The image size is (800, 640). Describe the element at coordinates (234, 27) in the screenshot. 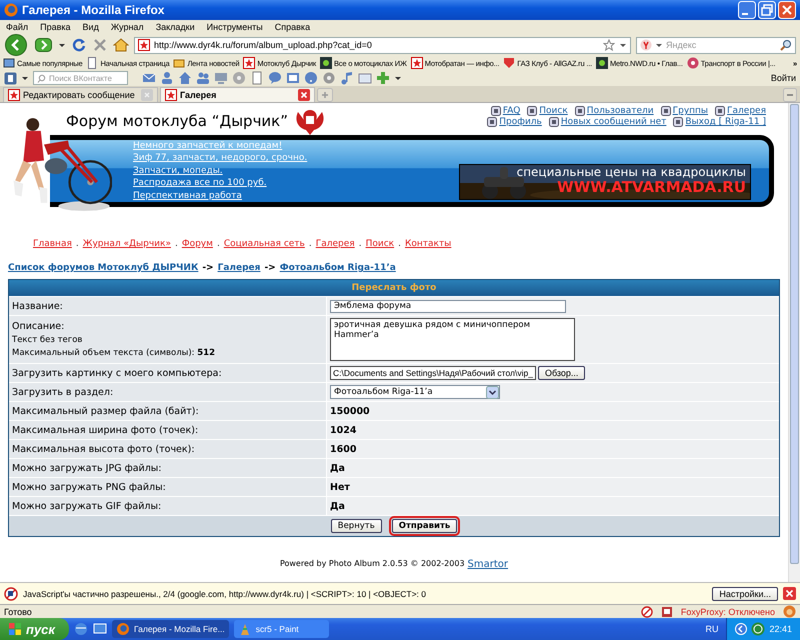

I see `menu-item: Инструменты` at that location.